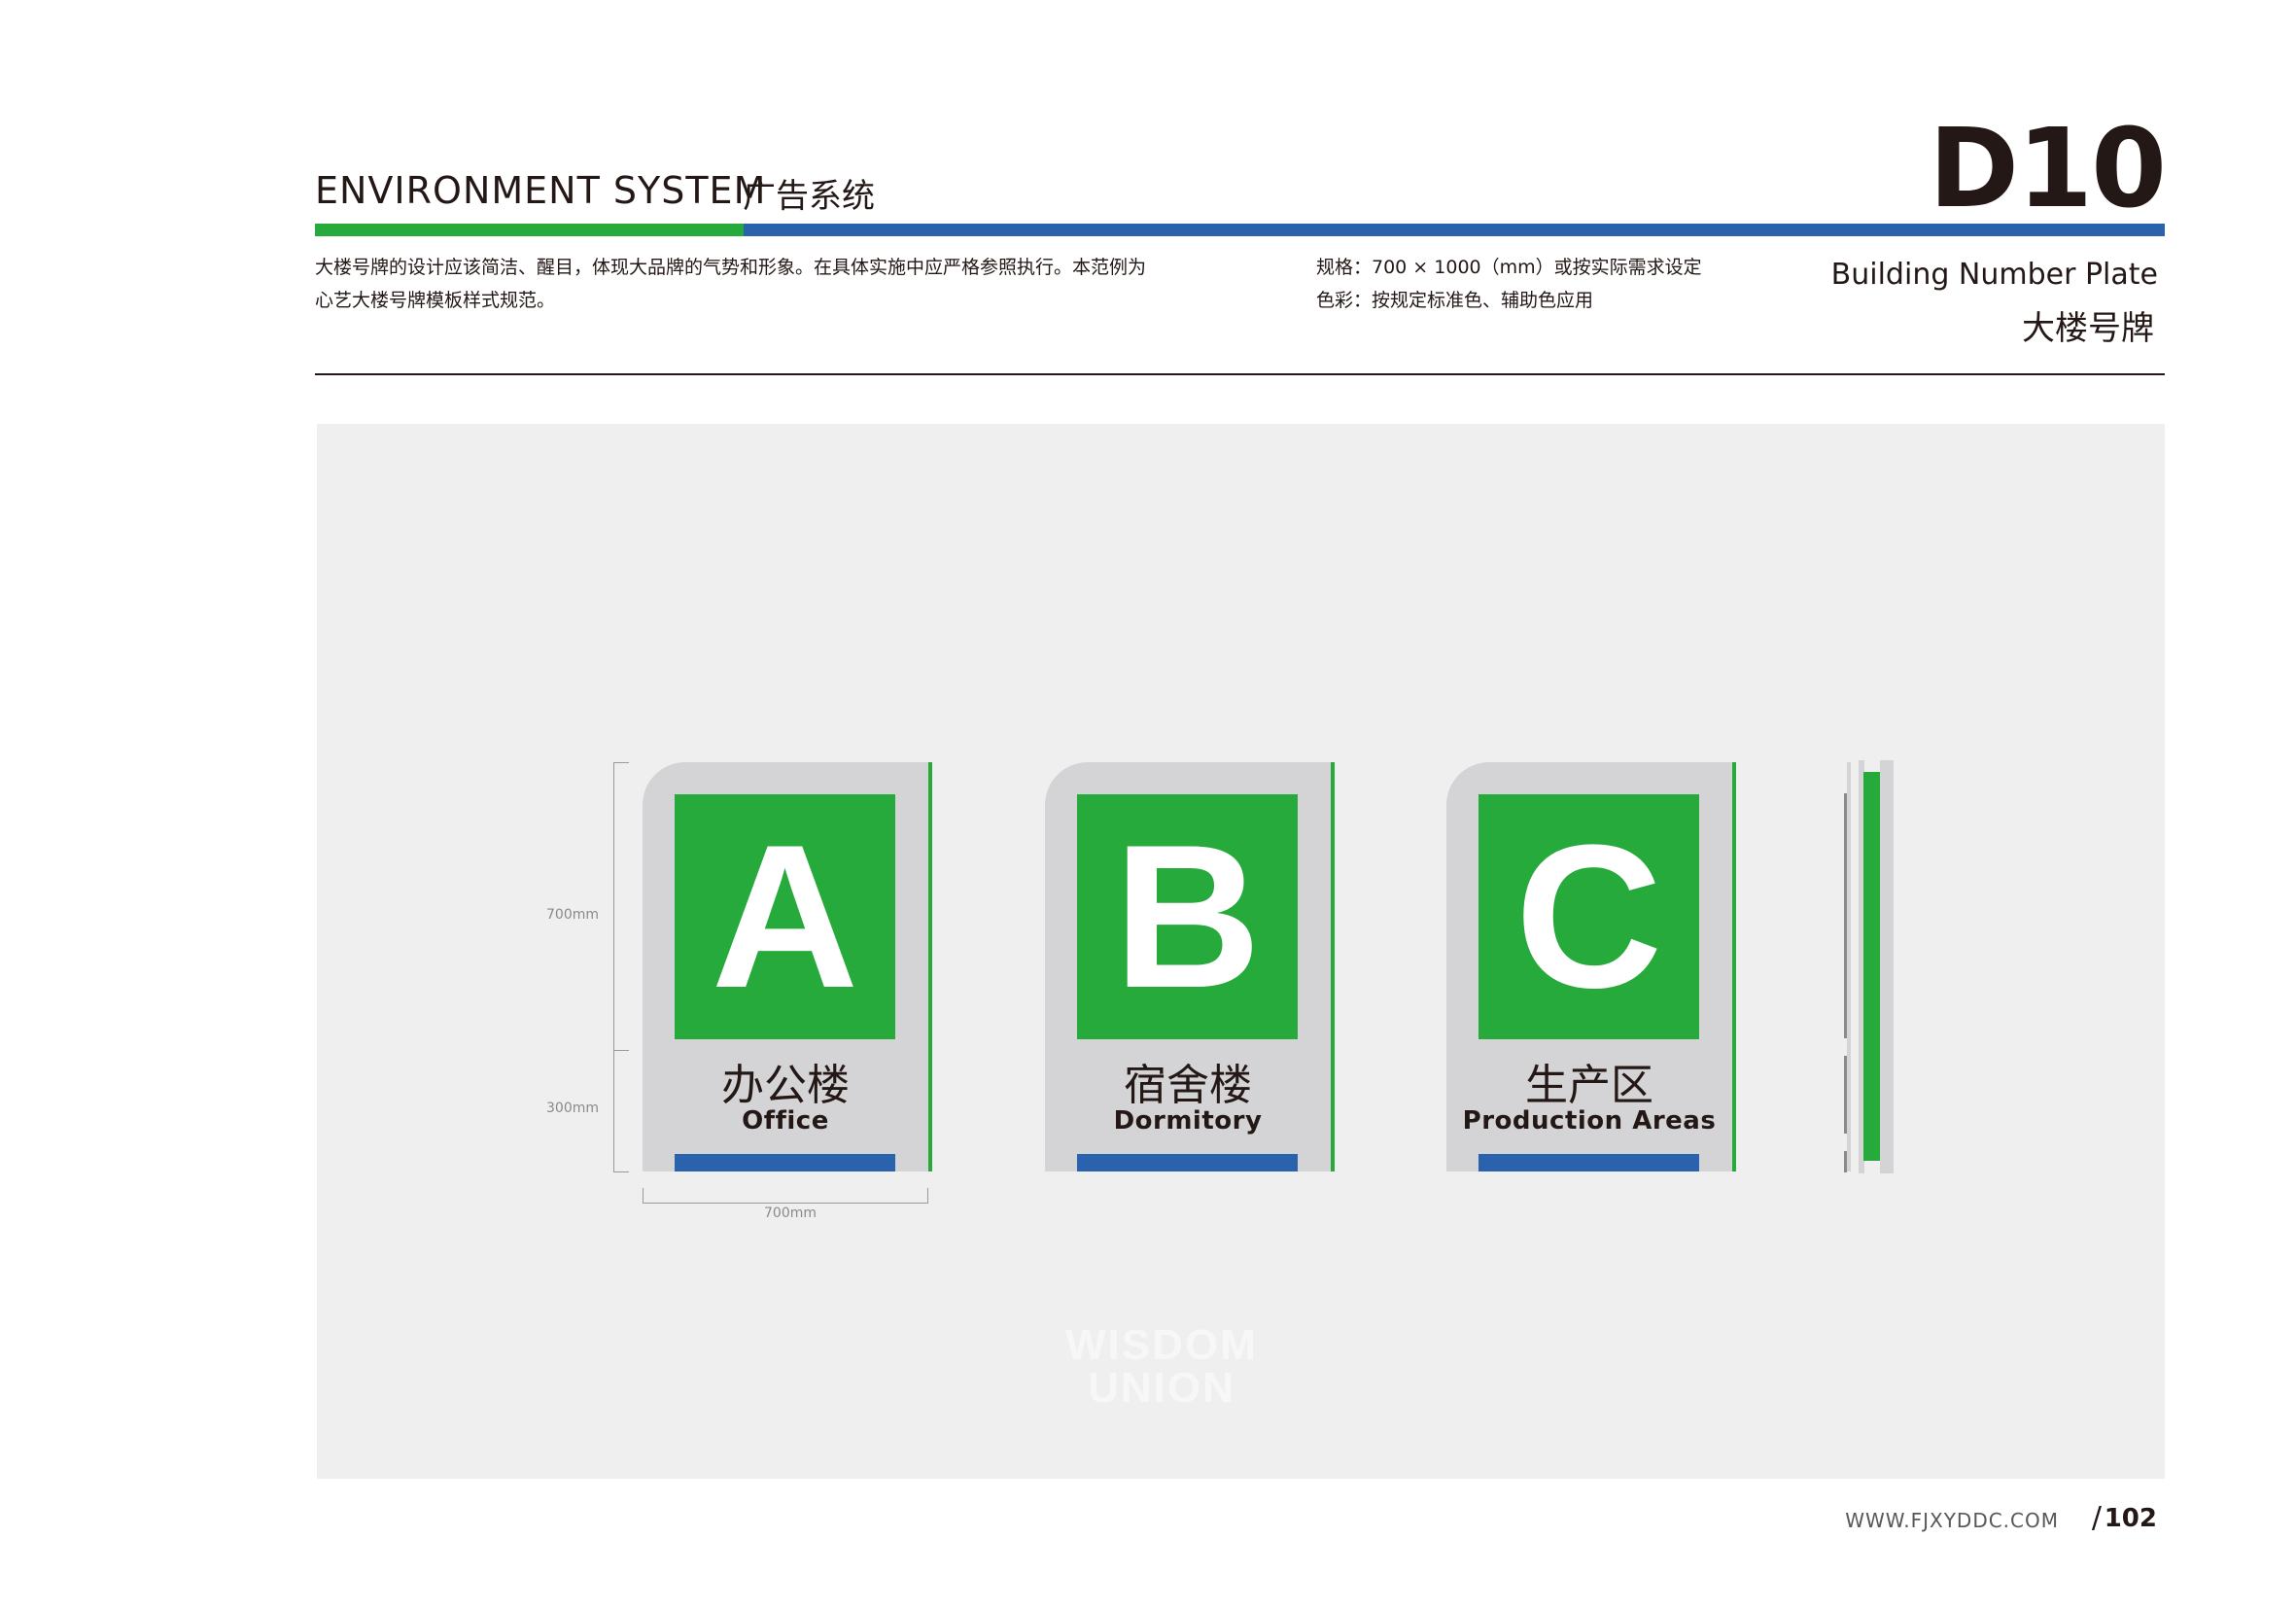 This screenshot has height=1608, width=2296. What do you see at coordinates (785, 1121) in the screenshot?
I see `sign-label-en: Office` at bounding box center [785, 1121].